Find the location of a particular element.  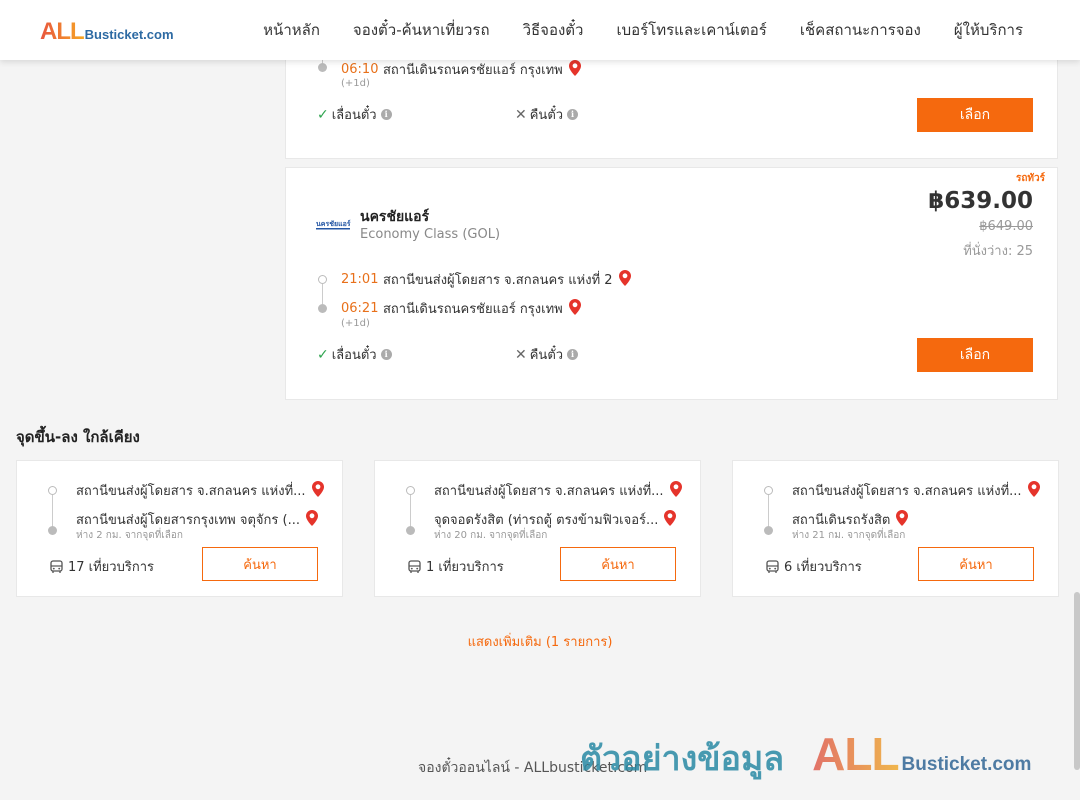

arrival-time: 06:10 is located at coordinates (360, 69).